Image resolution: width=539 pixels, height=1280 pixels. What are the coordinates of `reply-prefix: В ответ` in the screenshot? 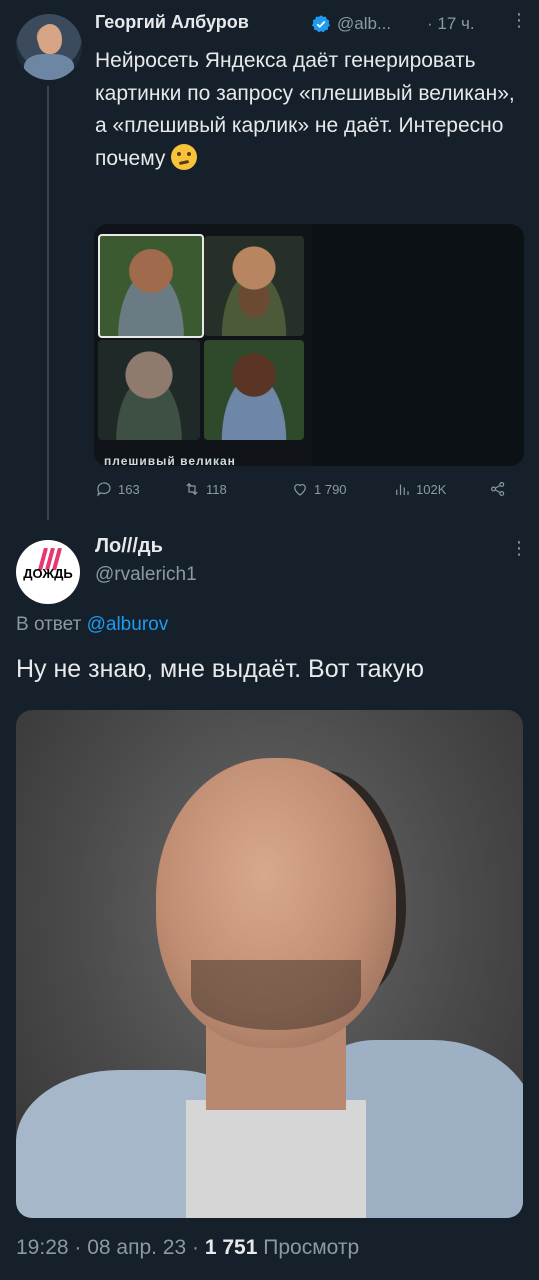 It's located at (49, 624).